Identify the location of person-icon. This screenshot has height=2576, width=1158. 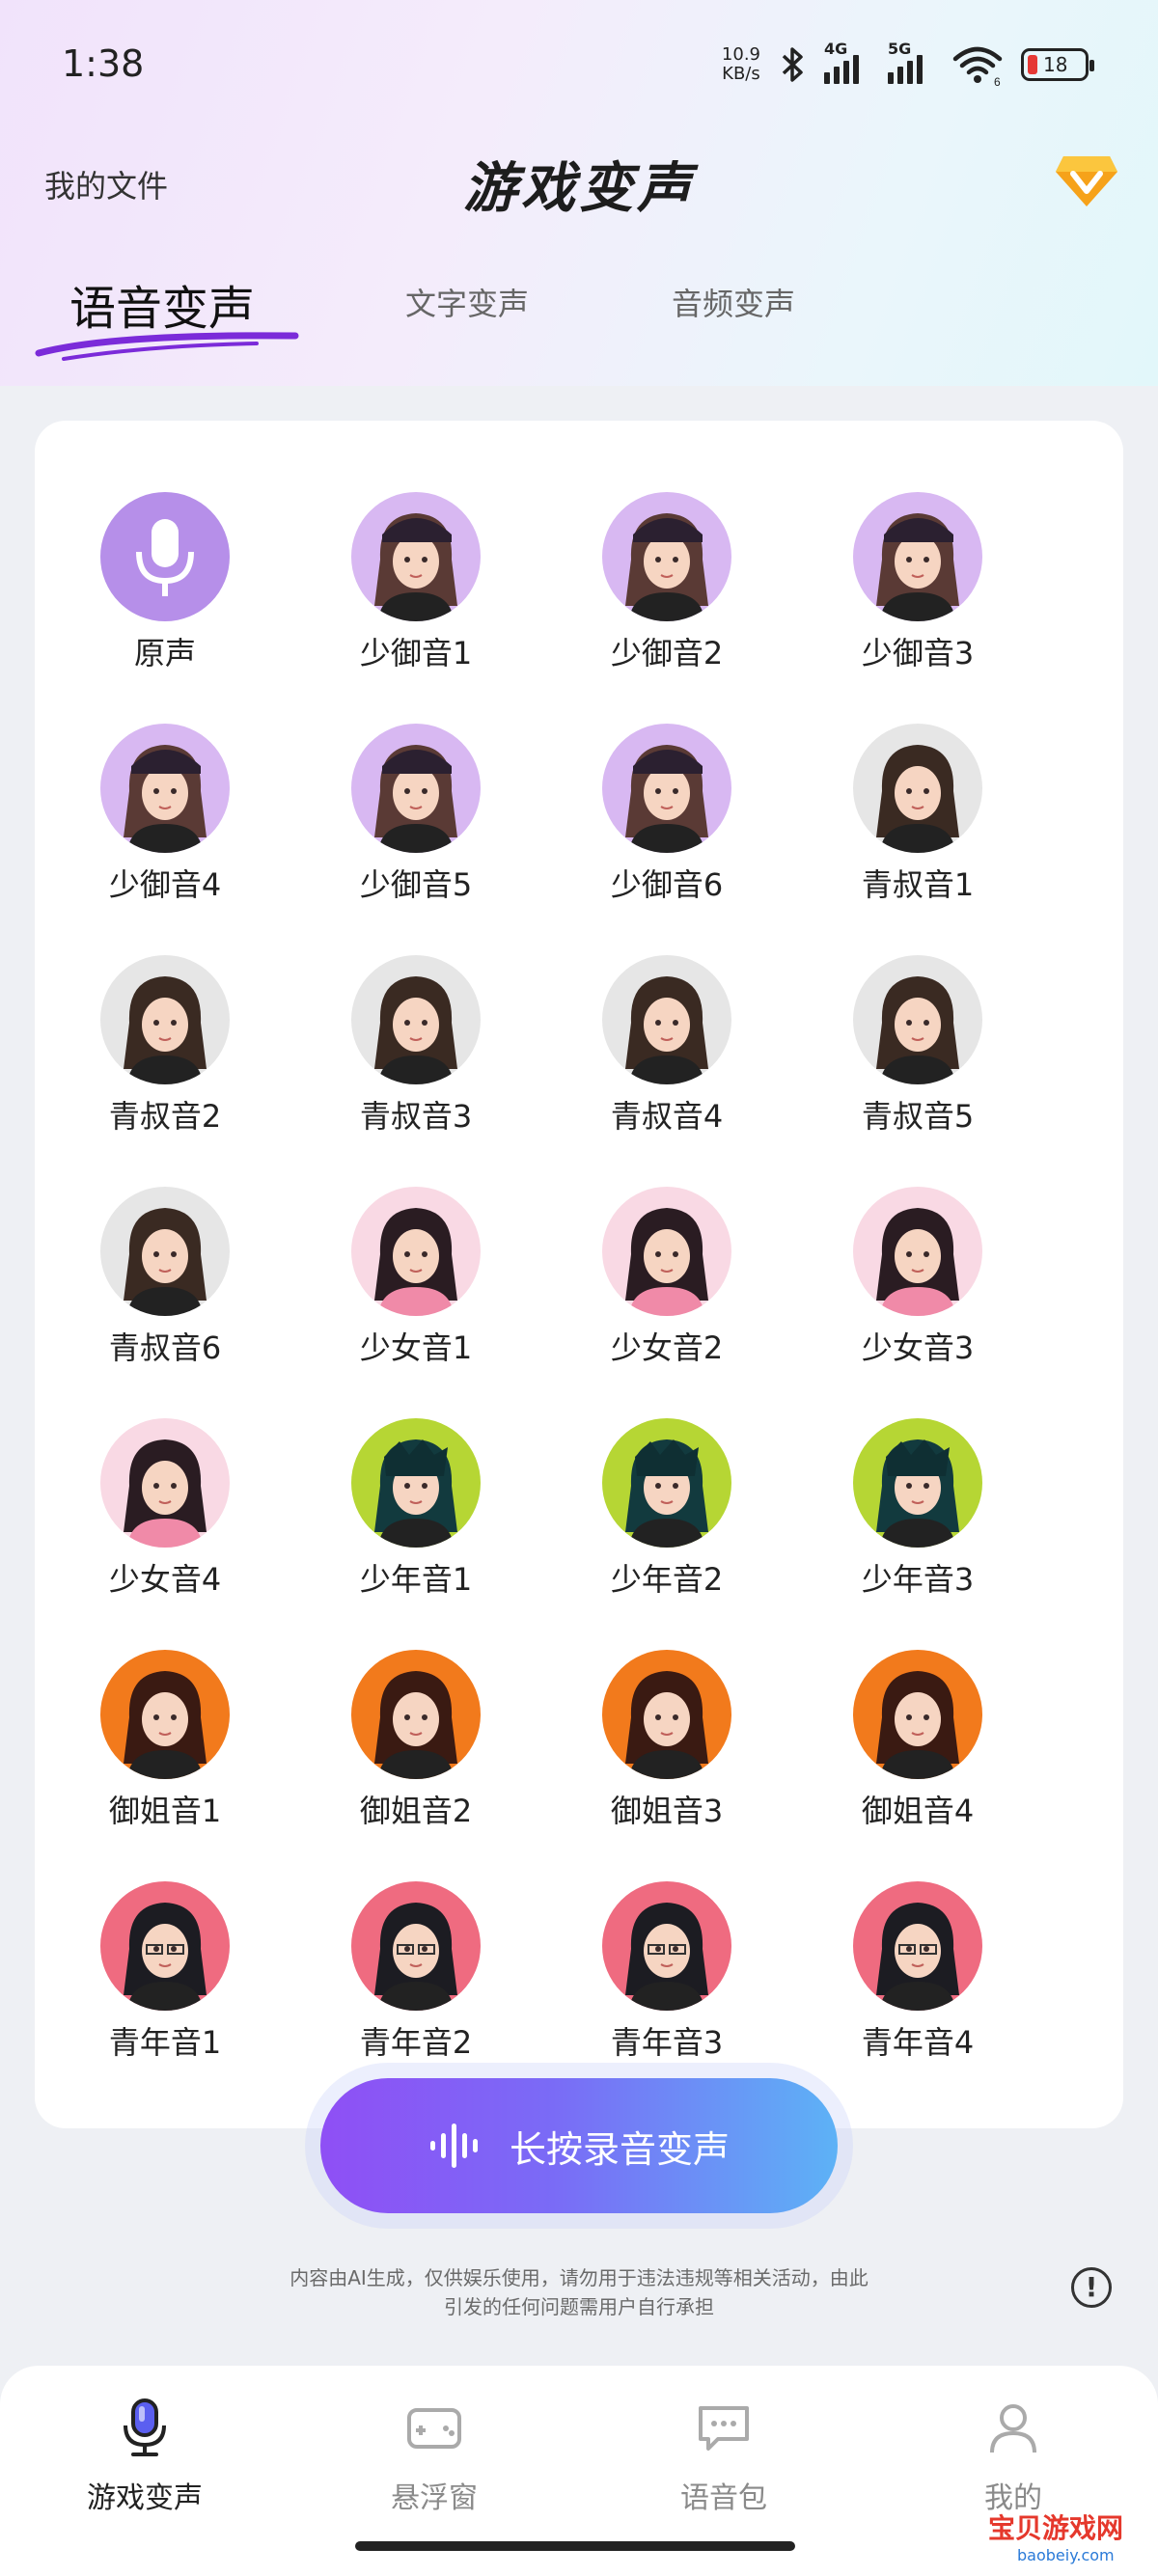
(1013, 2429).